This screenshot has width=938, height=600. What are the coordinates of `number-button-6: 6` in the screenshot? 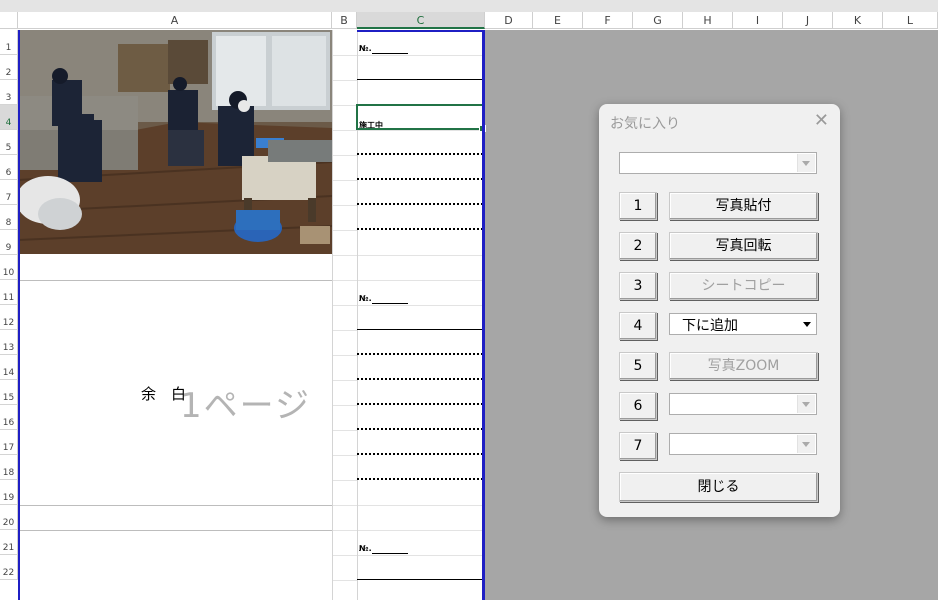 It's located at (638, 406).